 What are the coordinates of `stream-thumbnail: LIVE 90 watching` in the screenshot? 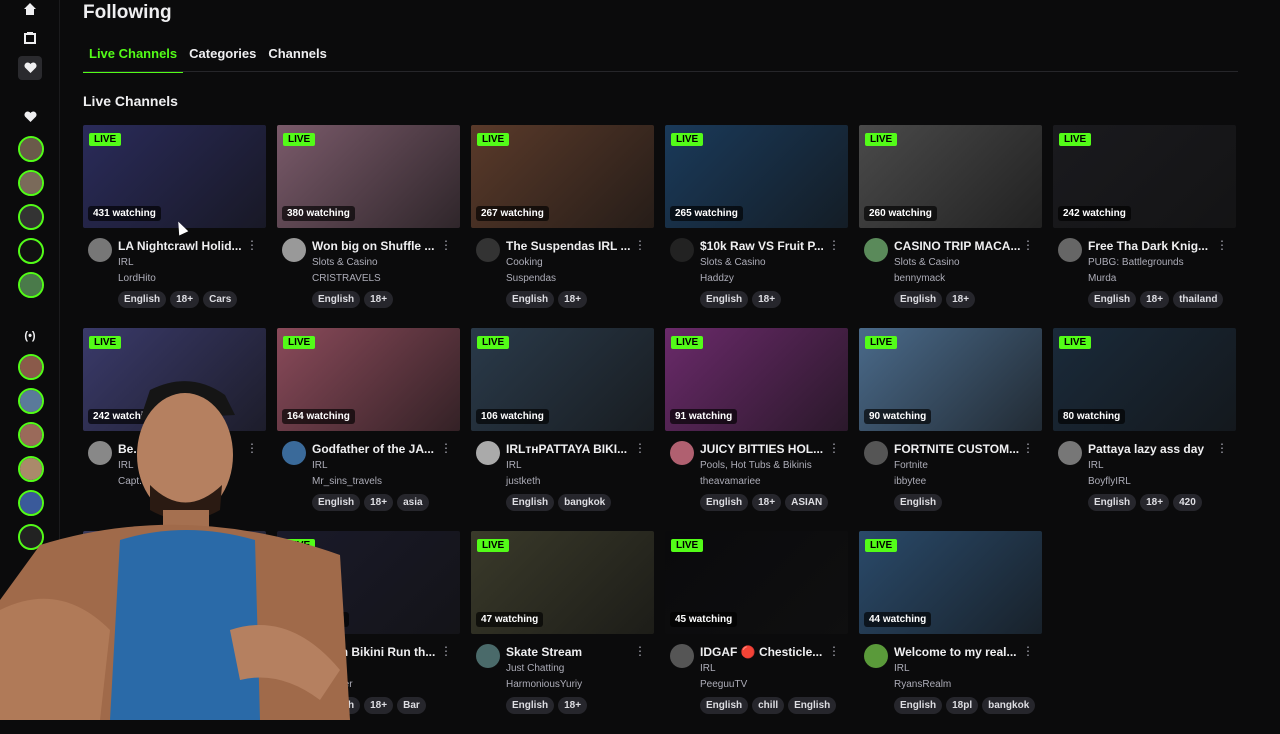 It's located at (950, 379).